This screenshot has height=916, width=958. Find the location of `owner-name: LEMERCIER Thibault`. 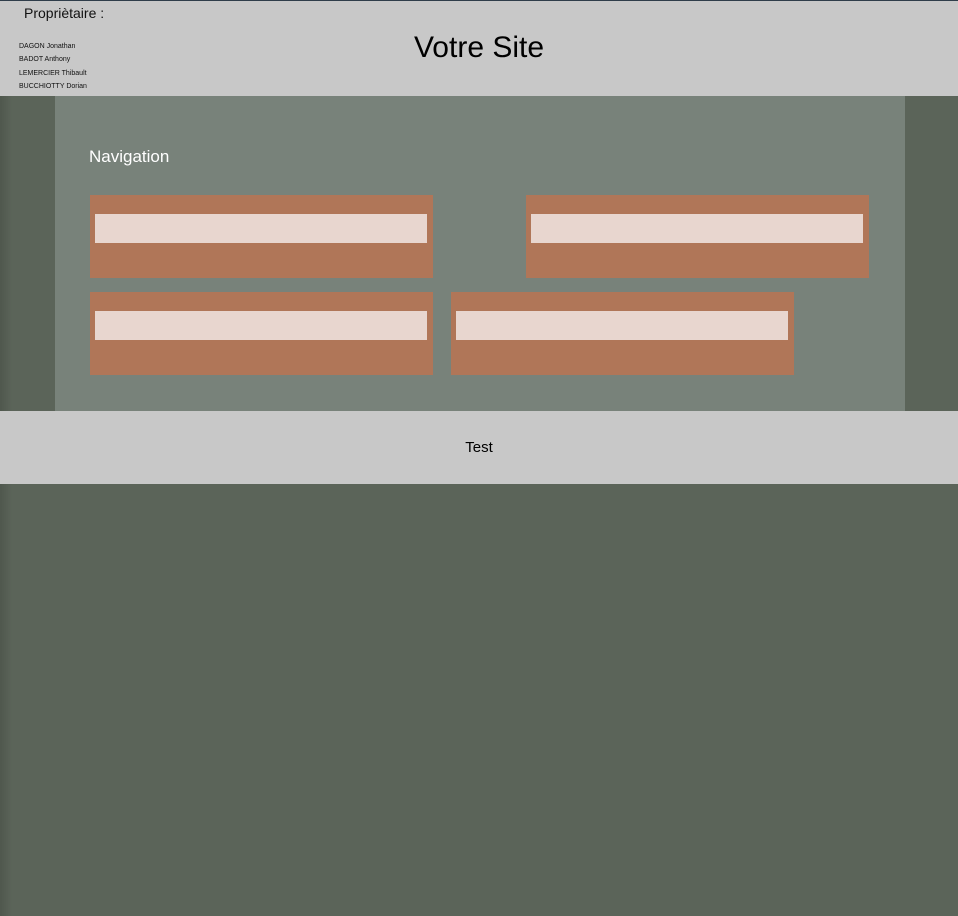

owner-name: LEMERCIER Thibault is located at coordinates (53, 73).